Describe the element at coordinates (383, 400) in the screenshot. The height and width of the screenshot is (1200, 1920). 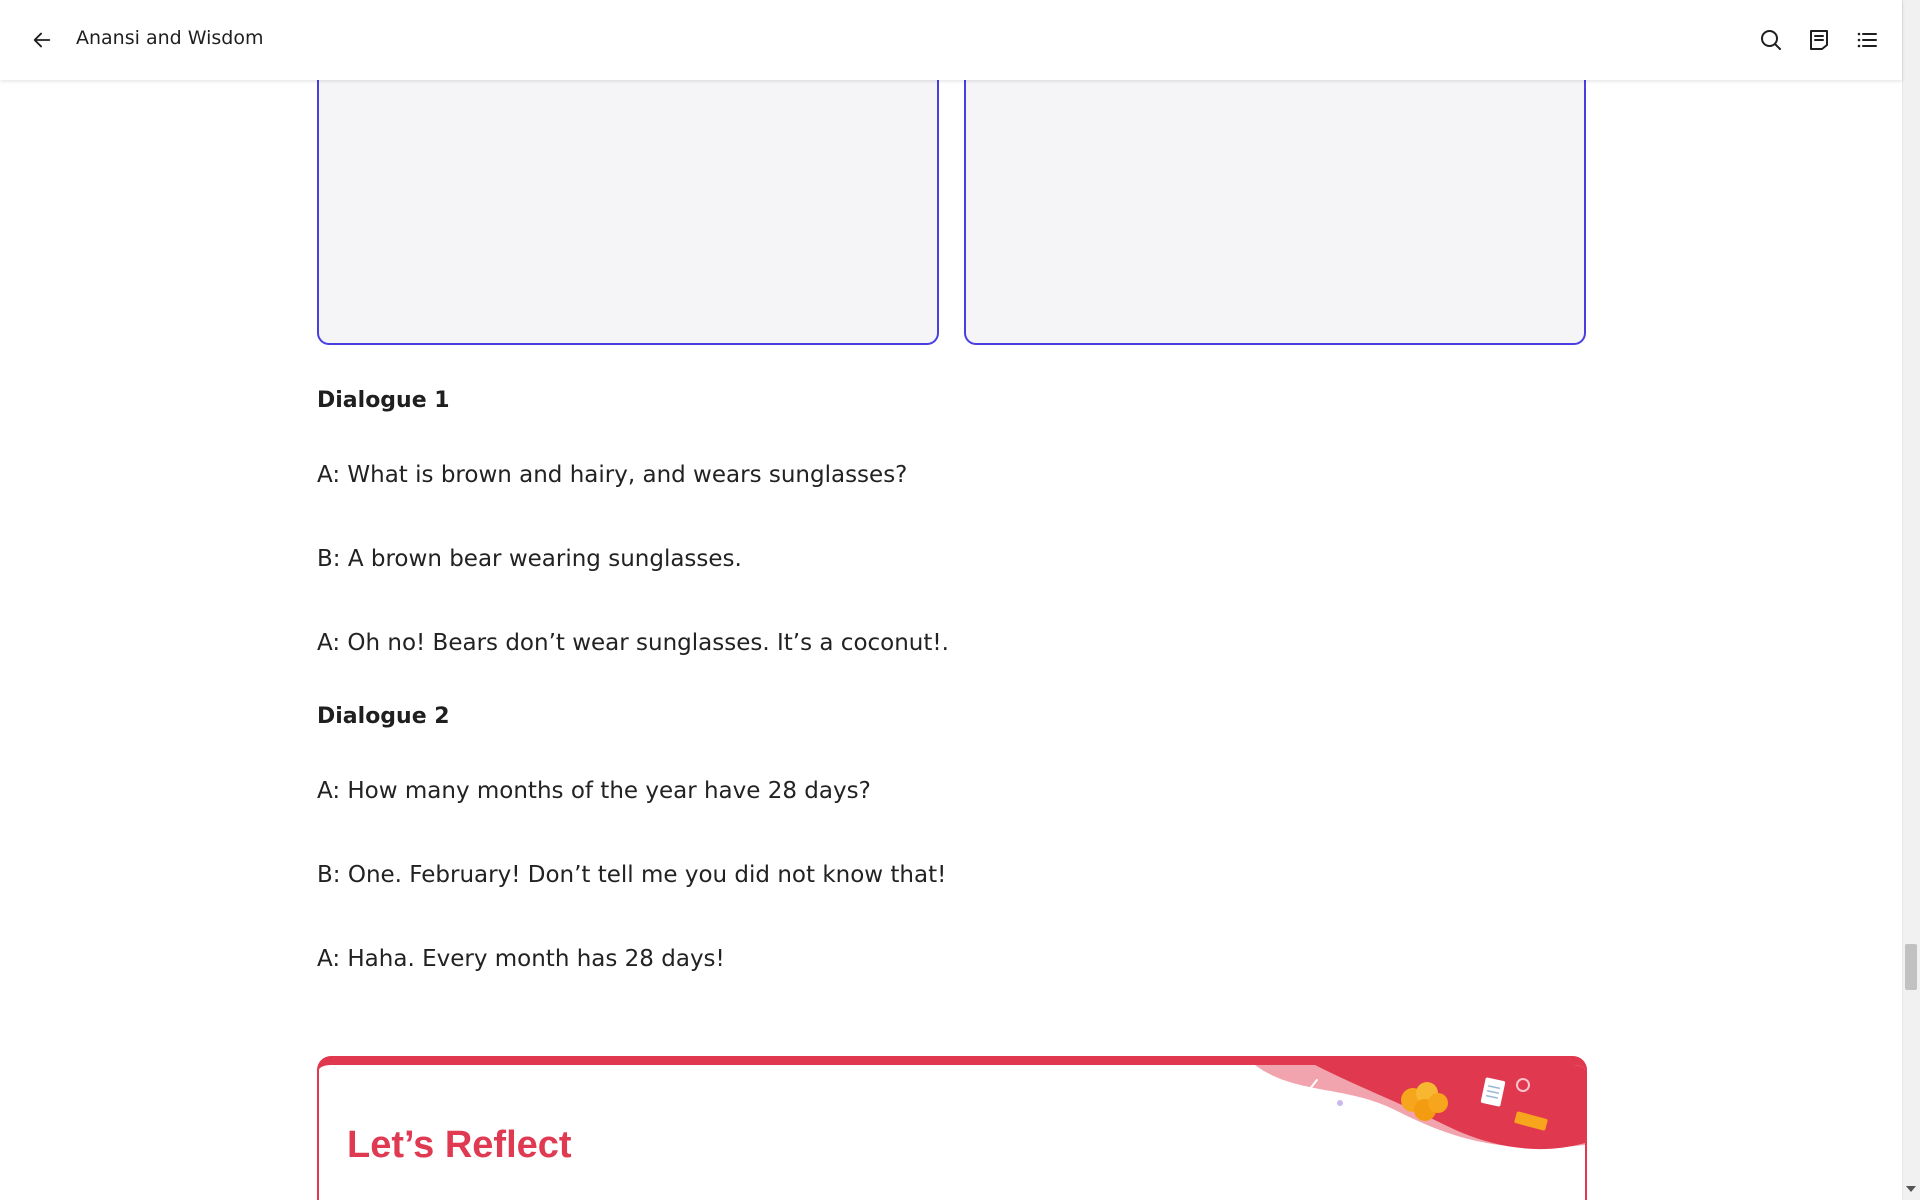
I see `dialogue-1-heading: Dialogue 1` at that location.